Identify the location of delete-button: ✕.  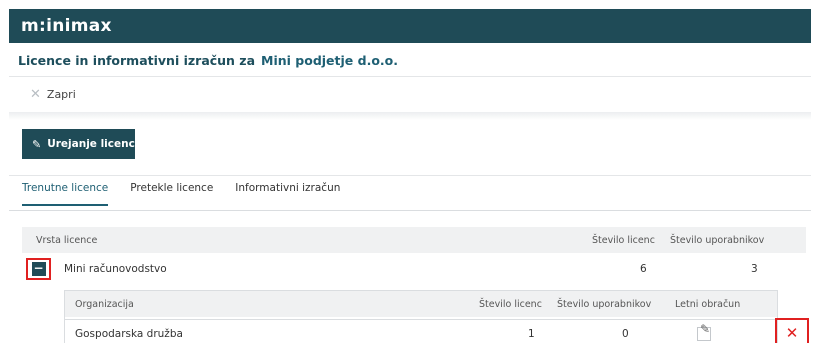
(792, 330).